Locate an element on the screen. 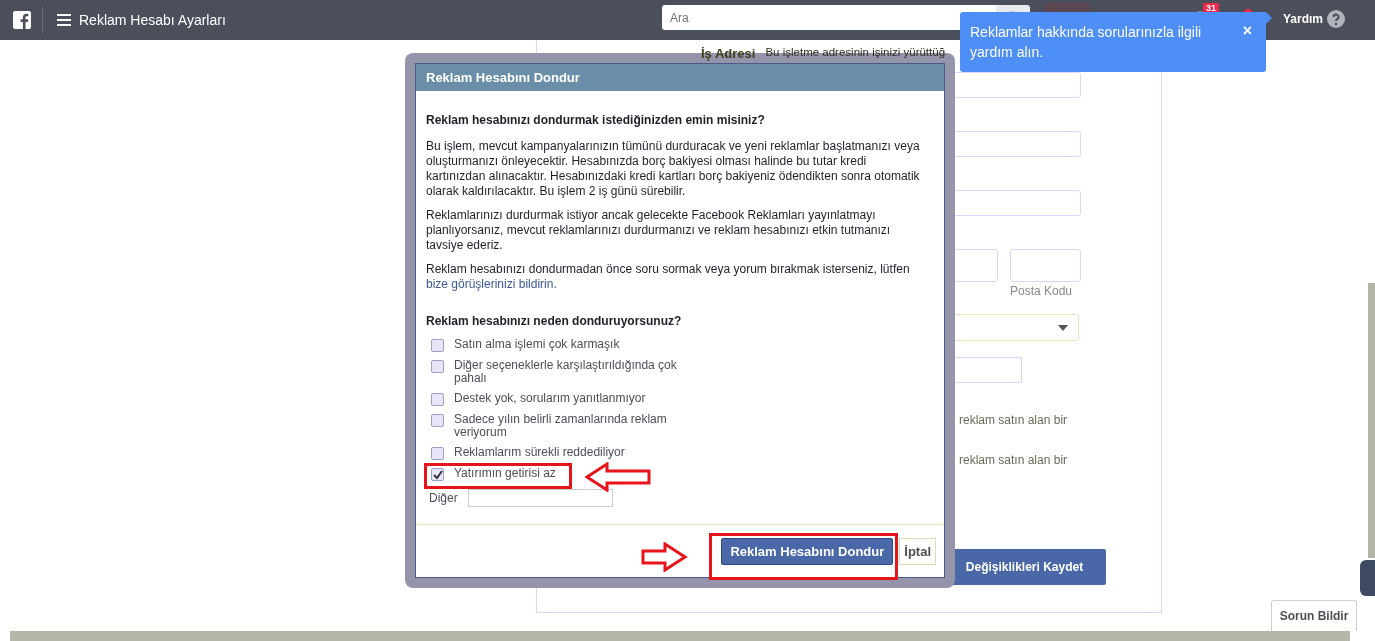 Image resolution: width=1375 pixels, height=641 pixels. field-hint: Bu işletme adresinin işinizi yürüttüğ is located at coordinates (855, 52).